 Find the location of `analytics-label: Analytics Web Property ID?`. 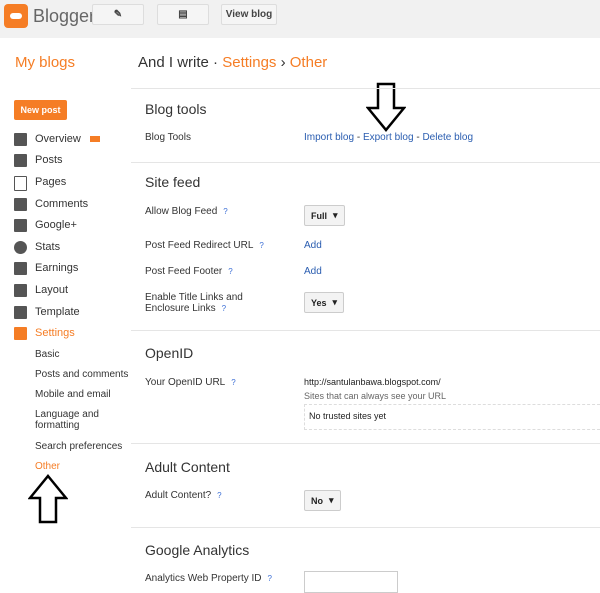

analytics-label: Analytics Web Property ID? is located at coordinates (208, 578).